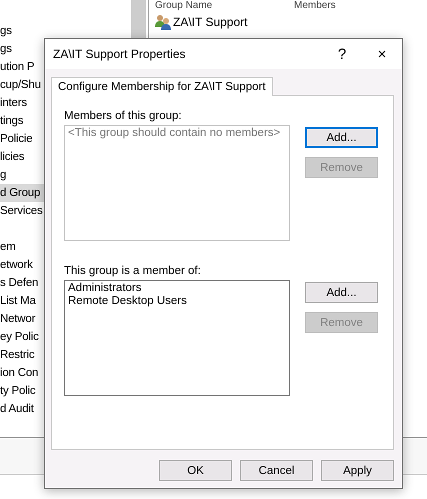  I want to click on dialog-button: Cancel, so click(276, 470).